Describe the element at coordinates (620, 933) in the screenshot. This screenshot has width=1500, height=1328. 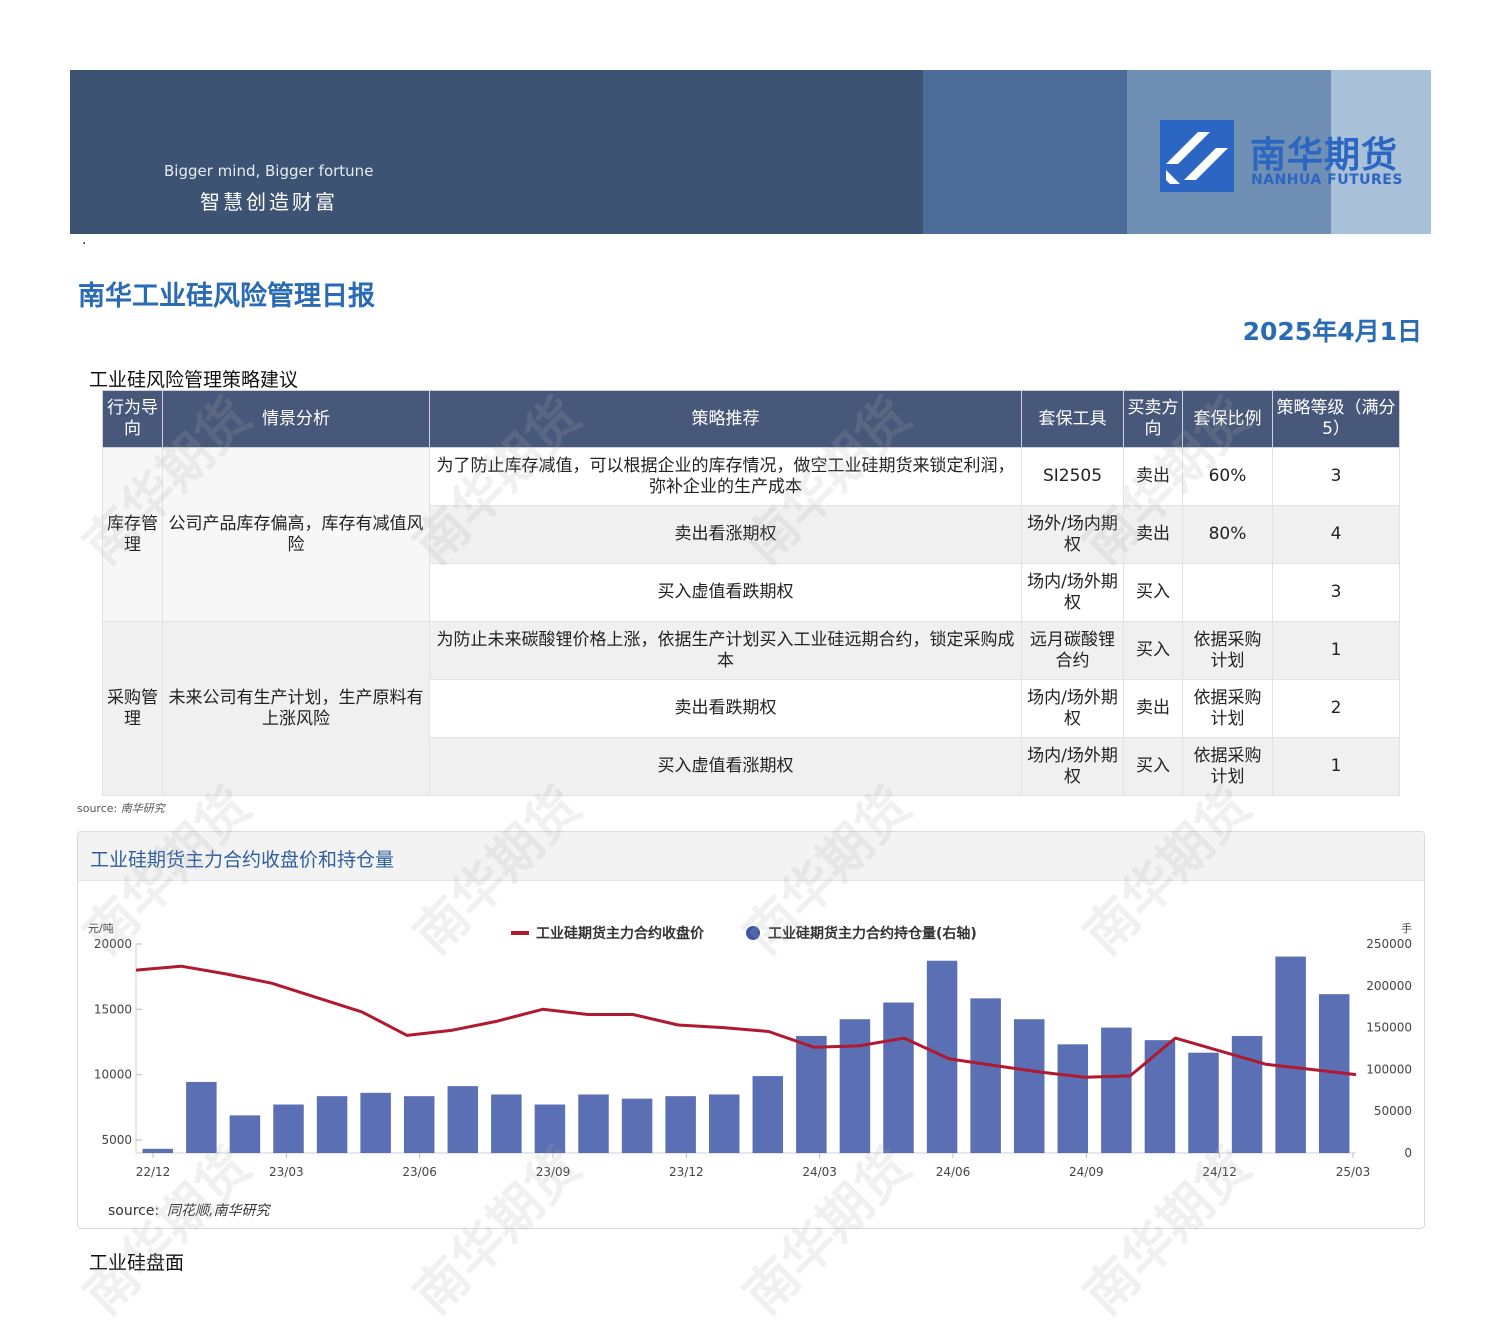
I see `legend-price: 工业硅期货主力合约收盘价` at that location.